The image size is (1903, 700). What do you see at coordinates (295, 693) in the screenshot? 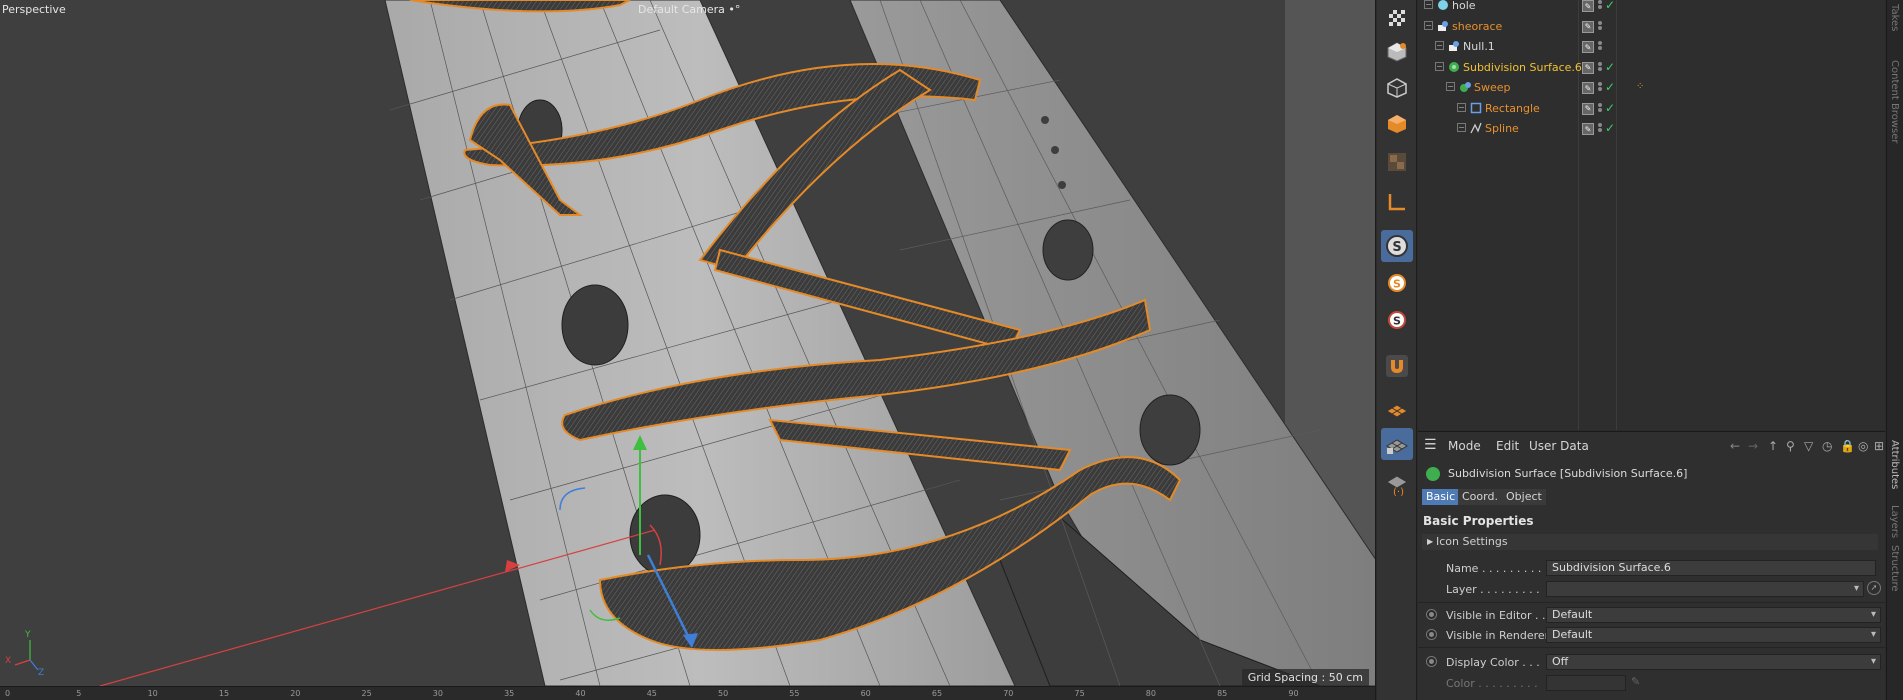
I see `timeline-tick: 20` at bounding box center [295, 693].